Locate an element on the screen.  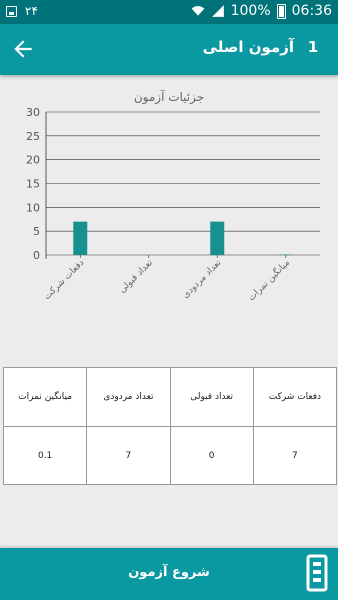
image-notification-icon is located at coordinates (11, 11).